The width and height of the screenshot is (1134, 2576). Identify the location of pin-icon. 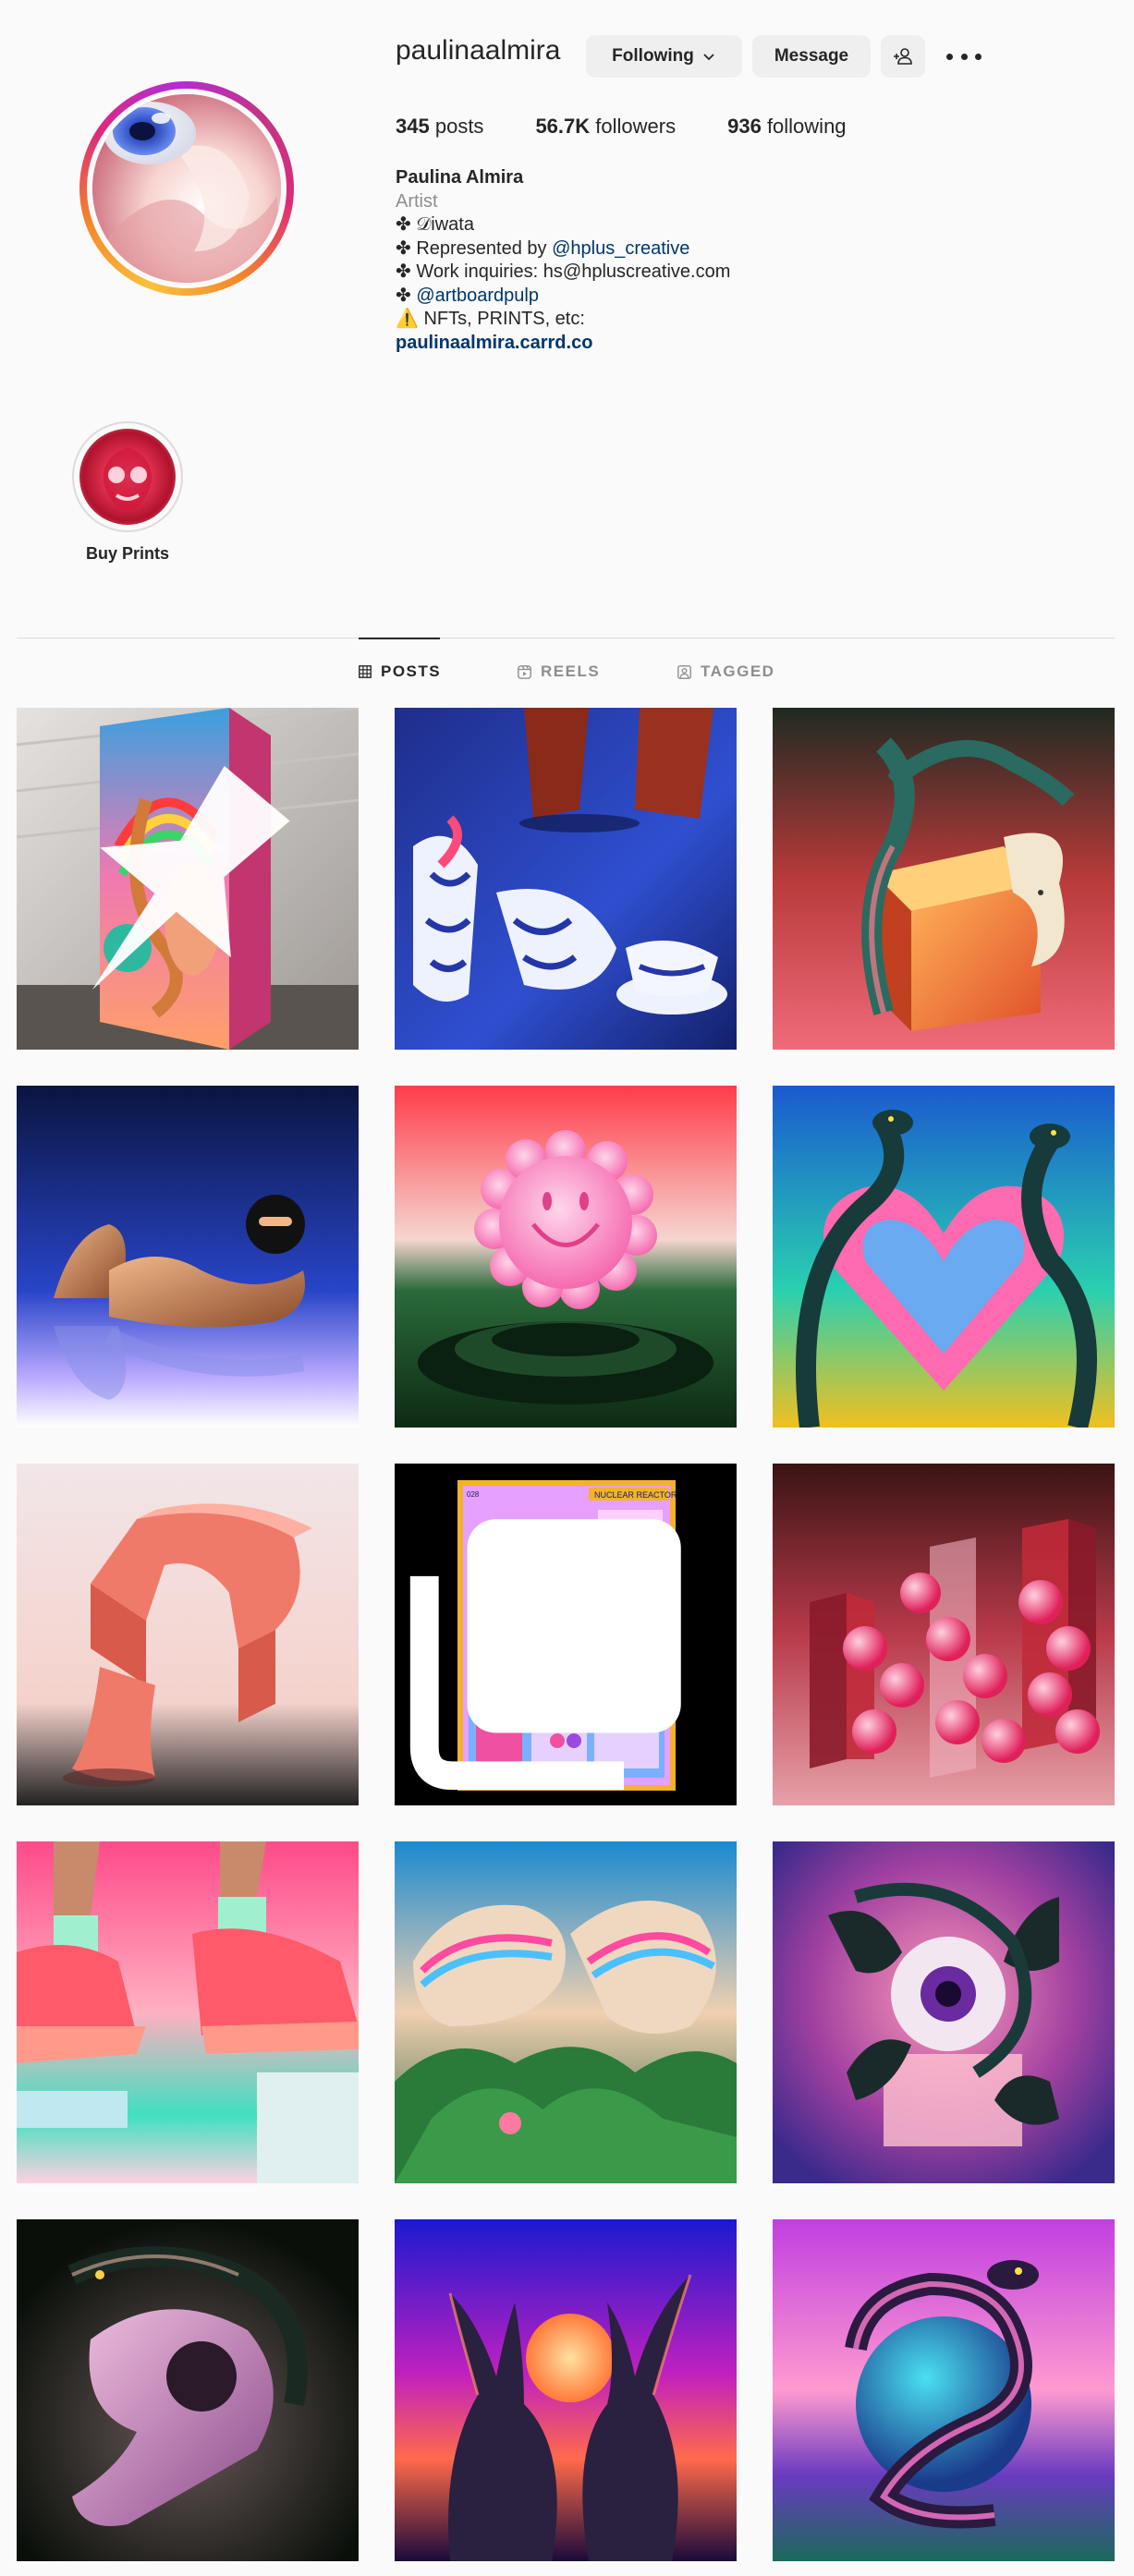
(191, 877).